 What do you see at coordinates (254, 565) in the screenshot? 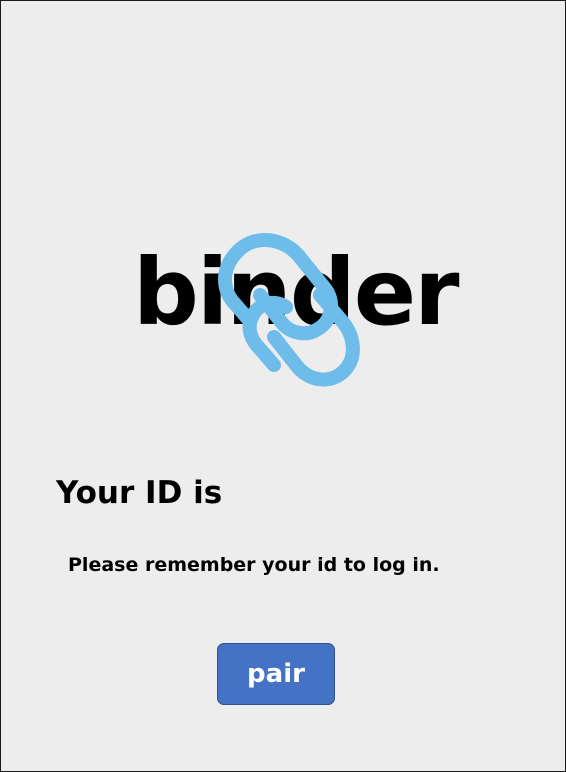
I see `reminder-text: Please remember your id to log in.` at bounding box center [254, 565].